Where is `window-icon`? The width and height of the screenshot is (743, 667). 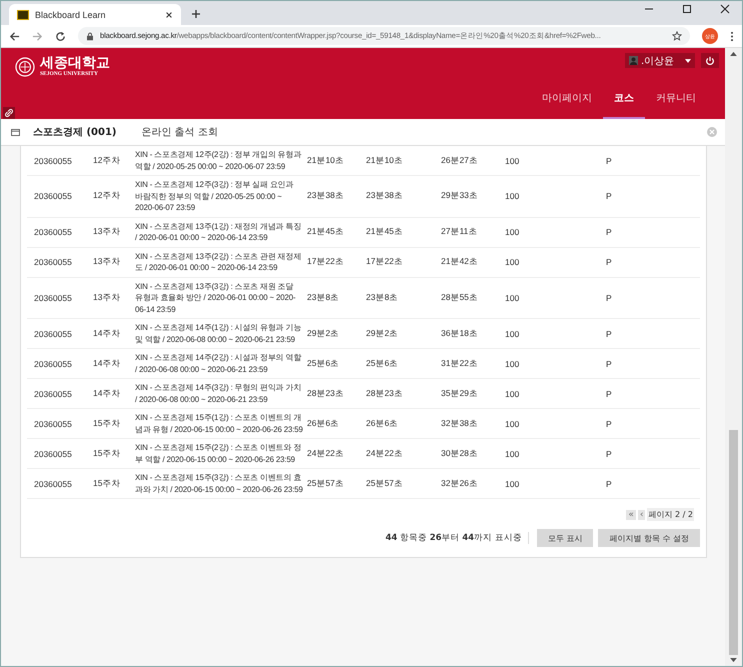 window-icon is located at coordinates (15, 132).